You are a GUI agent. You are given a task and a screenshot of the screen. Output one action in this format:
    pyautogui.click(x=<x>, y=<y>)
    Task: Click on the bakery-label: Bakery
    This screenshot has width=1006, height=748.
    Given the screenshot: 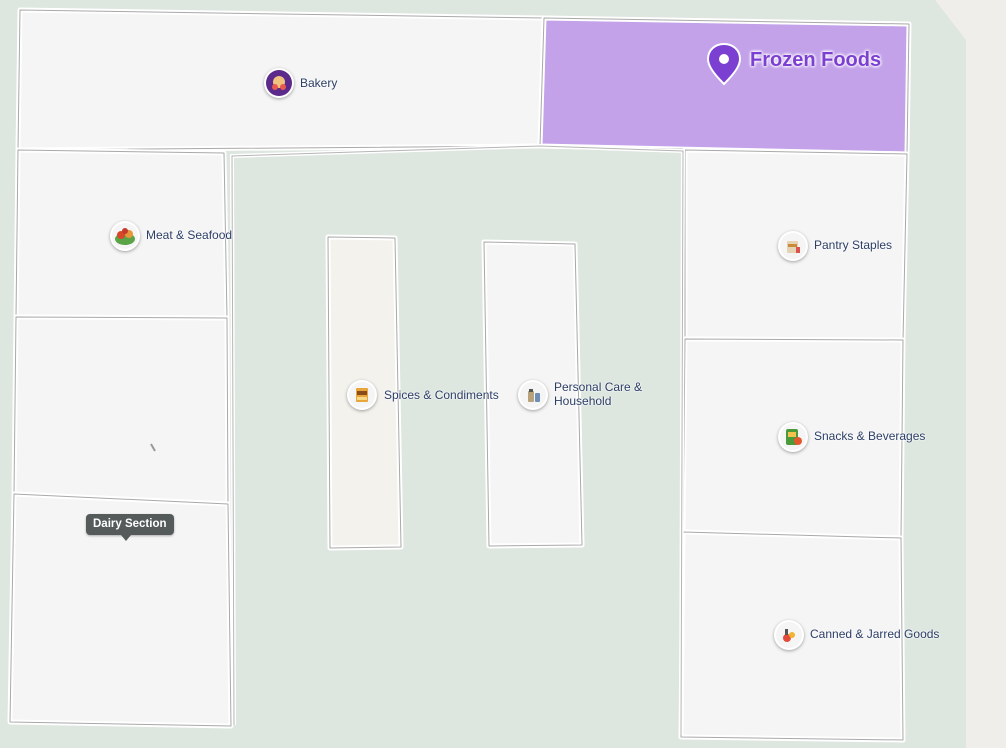 What is the action you would take?
    pyautogui.click(x=319, y=83)
    